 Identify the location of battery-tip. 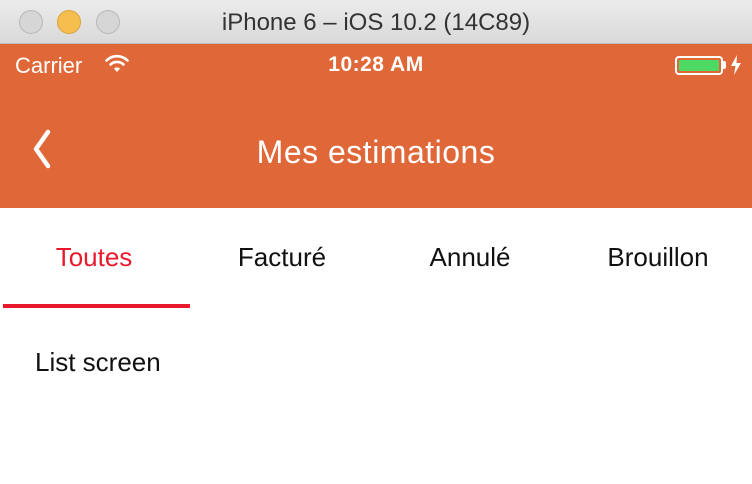
(724, 65).